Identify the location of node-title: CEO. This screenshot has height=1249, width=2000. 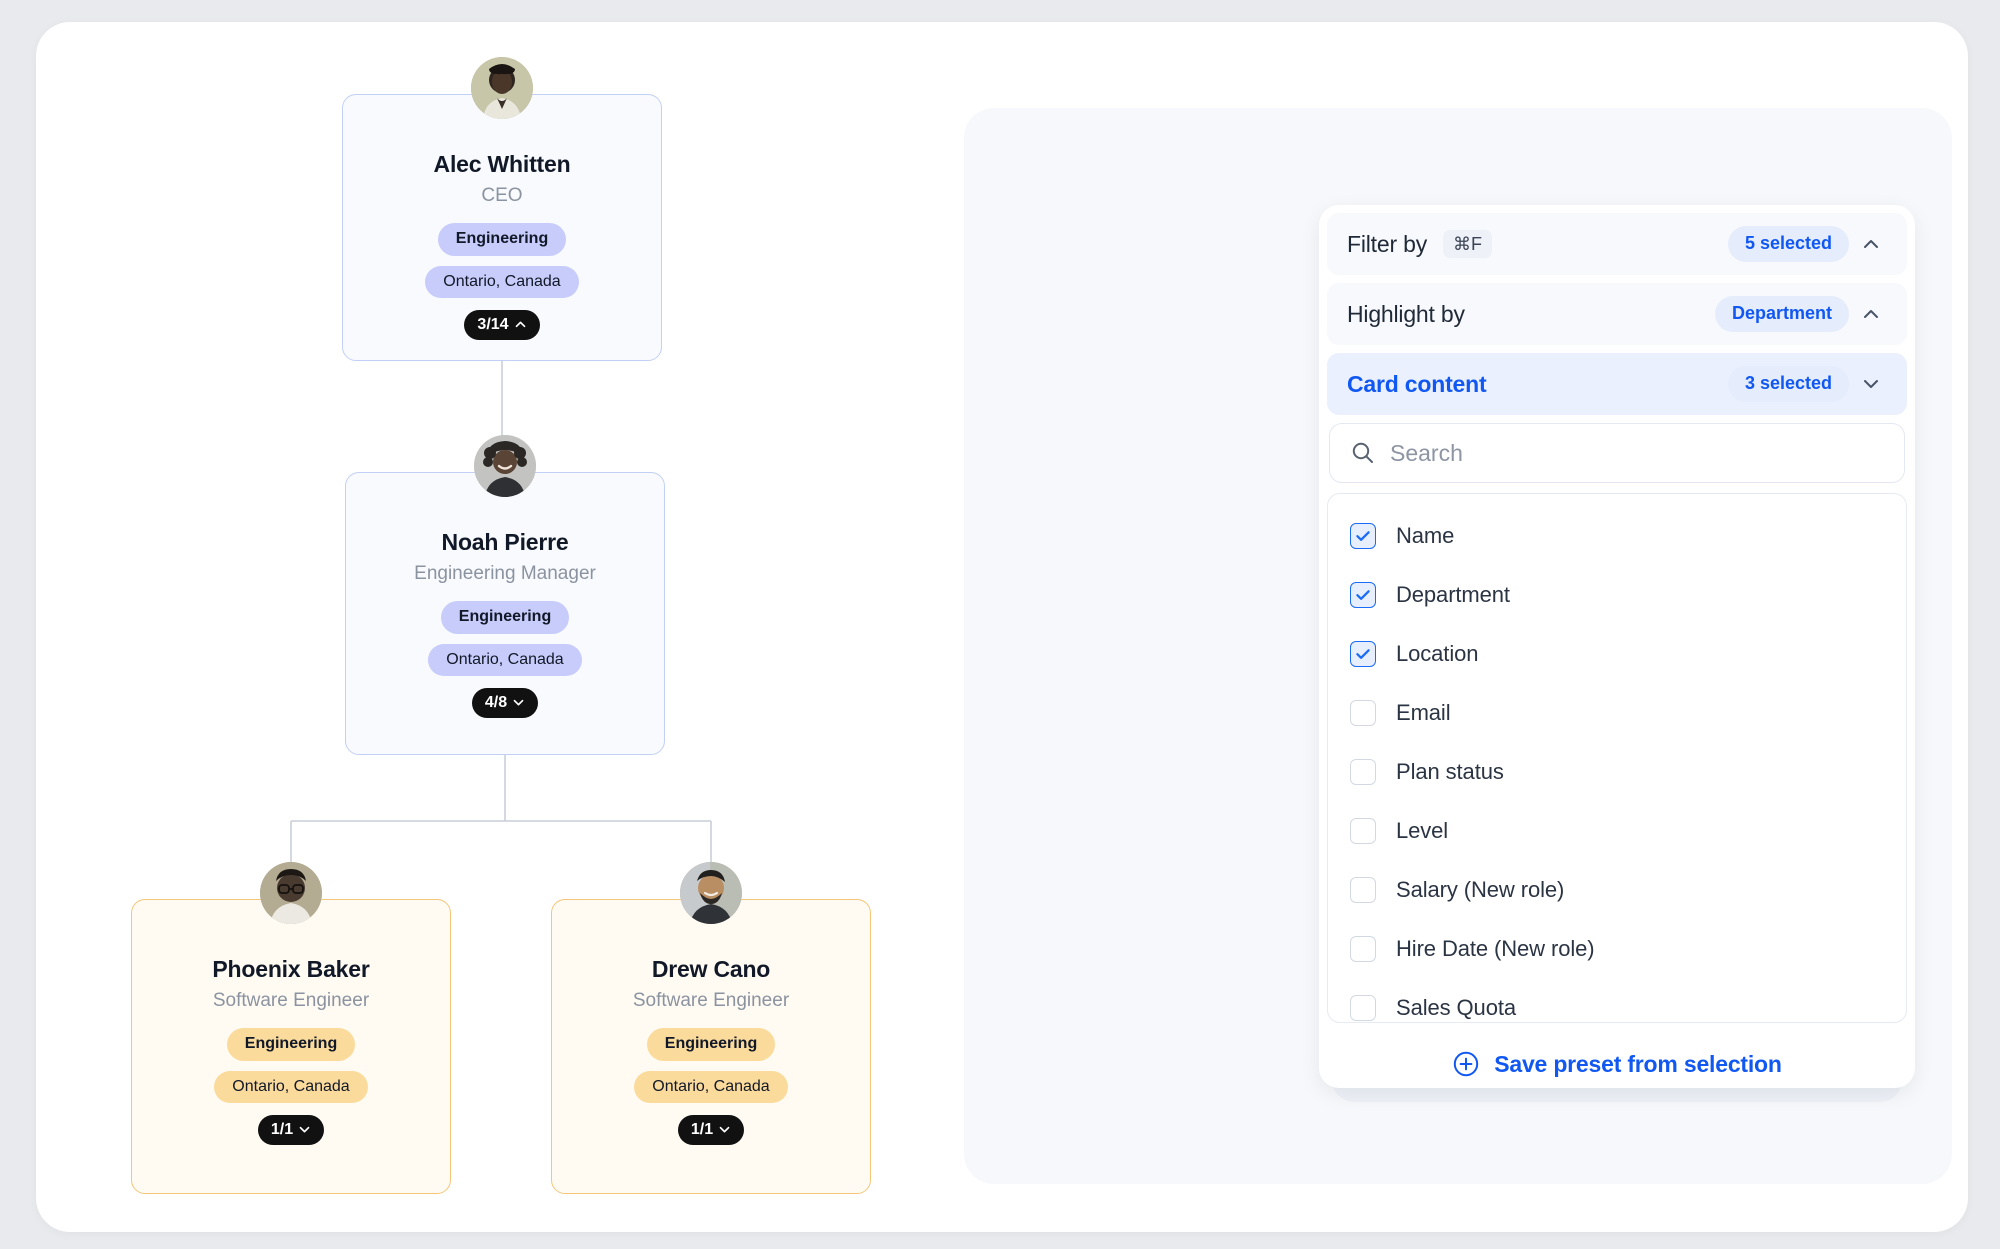
(502, 195).